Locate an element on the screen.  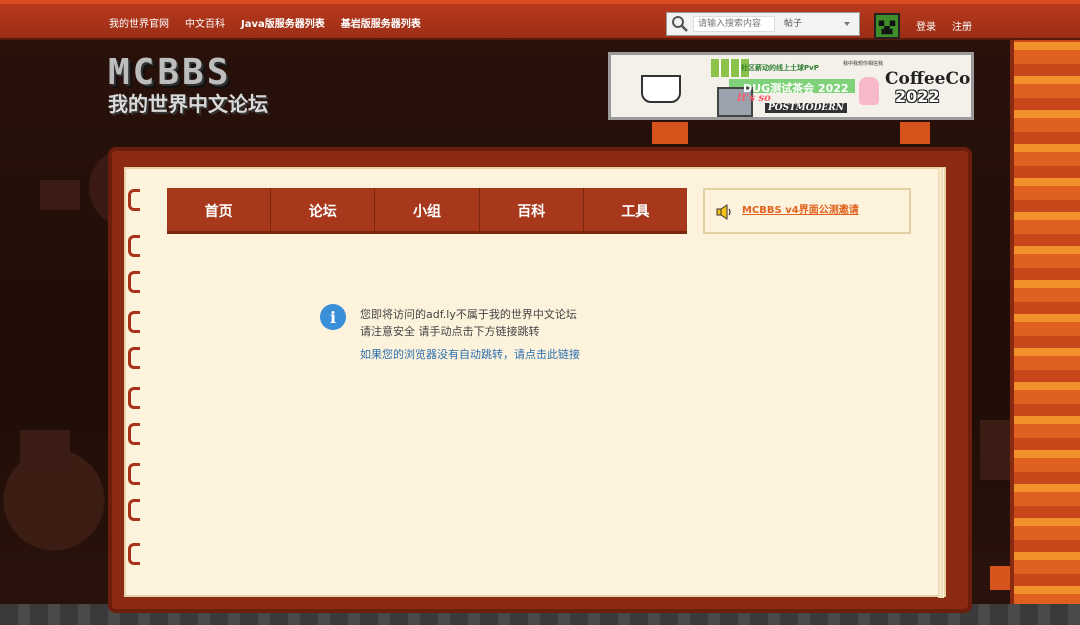
nav-home: 首页 is located at coordinates (219, 211).